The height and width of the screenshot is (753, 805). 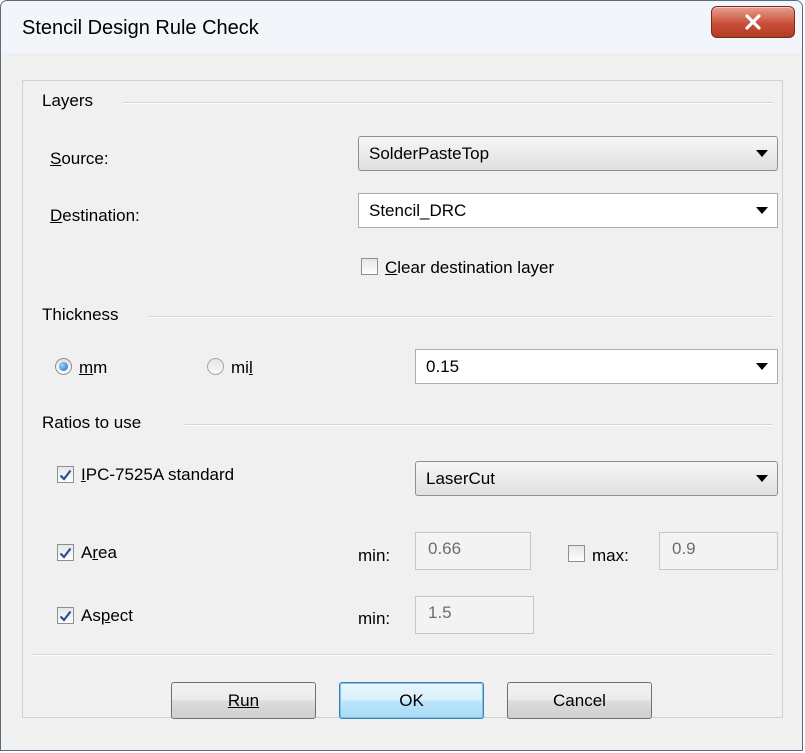 What do you see at coordinates (718, 551) in the screenshot?
I see `area-max-field: 0.9` at bounding box center [718, 551].